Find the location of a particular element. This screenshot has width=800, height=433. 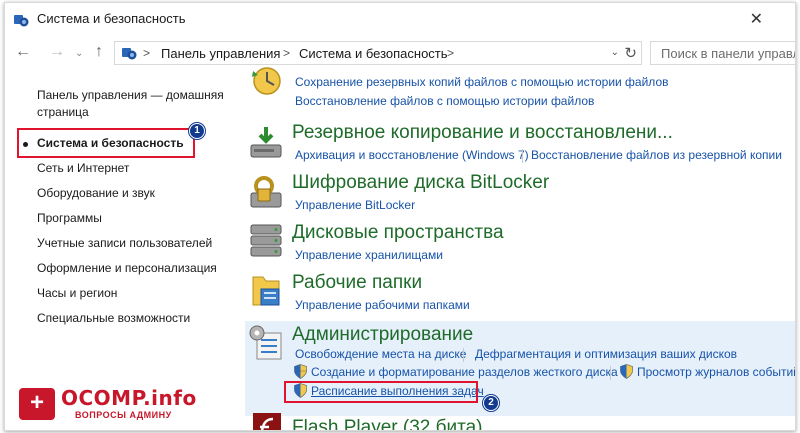

ocomp-watermark: + OCOMP.info ВОПРОСЫ АДМИНУ is located at coordinates (119, 406).